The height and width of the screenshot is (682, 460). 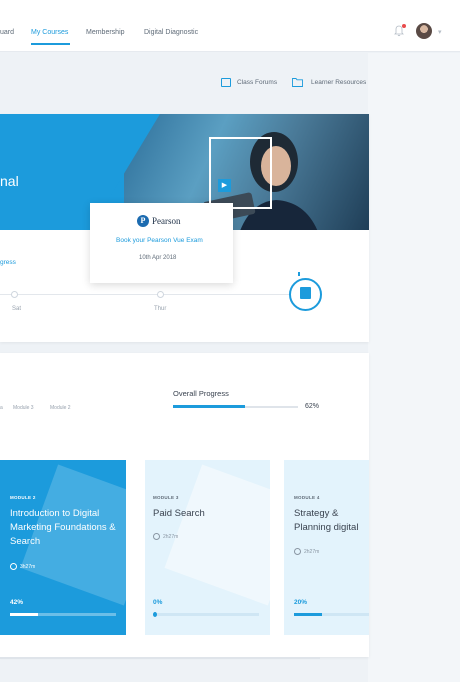 What do you see at coordinates (8, 262) in the screenshot?
I see `progress-label: gress` at bounding box center [8, 262].